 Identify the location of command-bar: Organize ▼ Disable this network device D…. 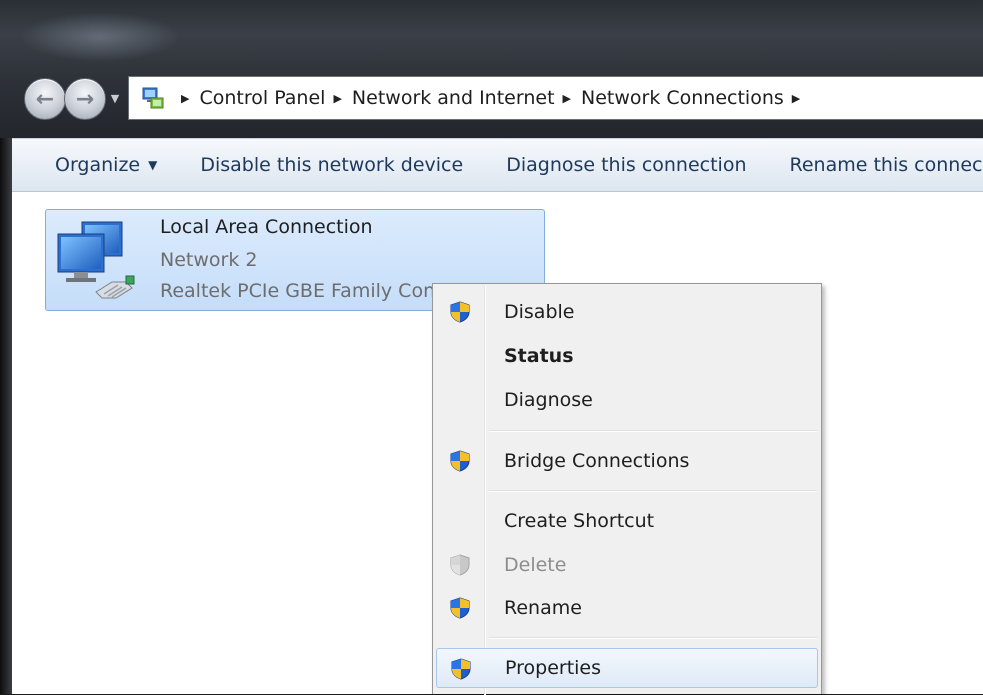
(497, 165).